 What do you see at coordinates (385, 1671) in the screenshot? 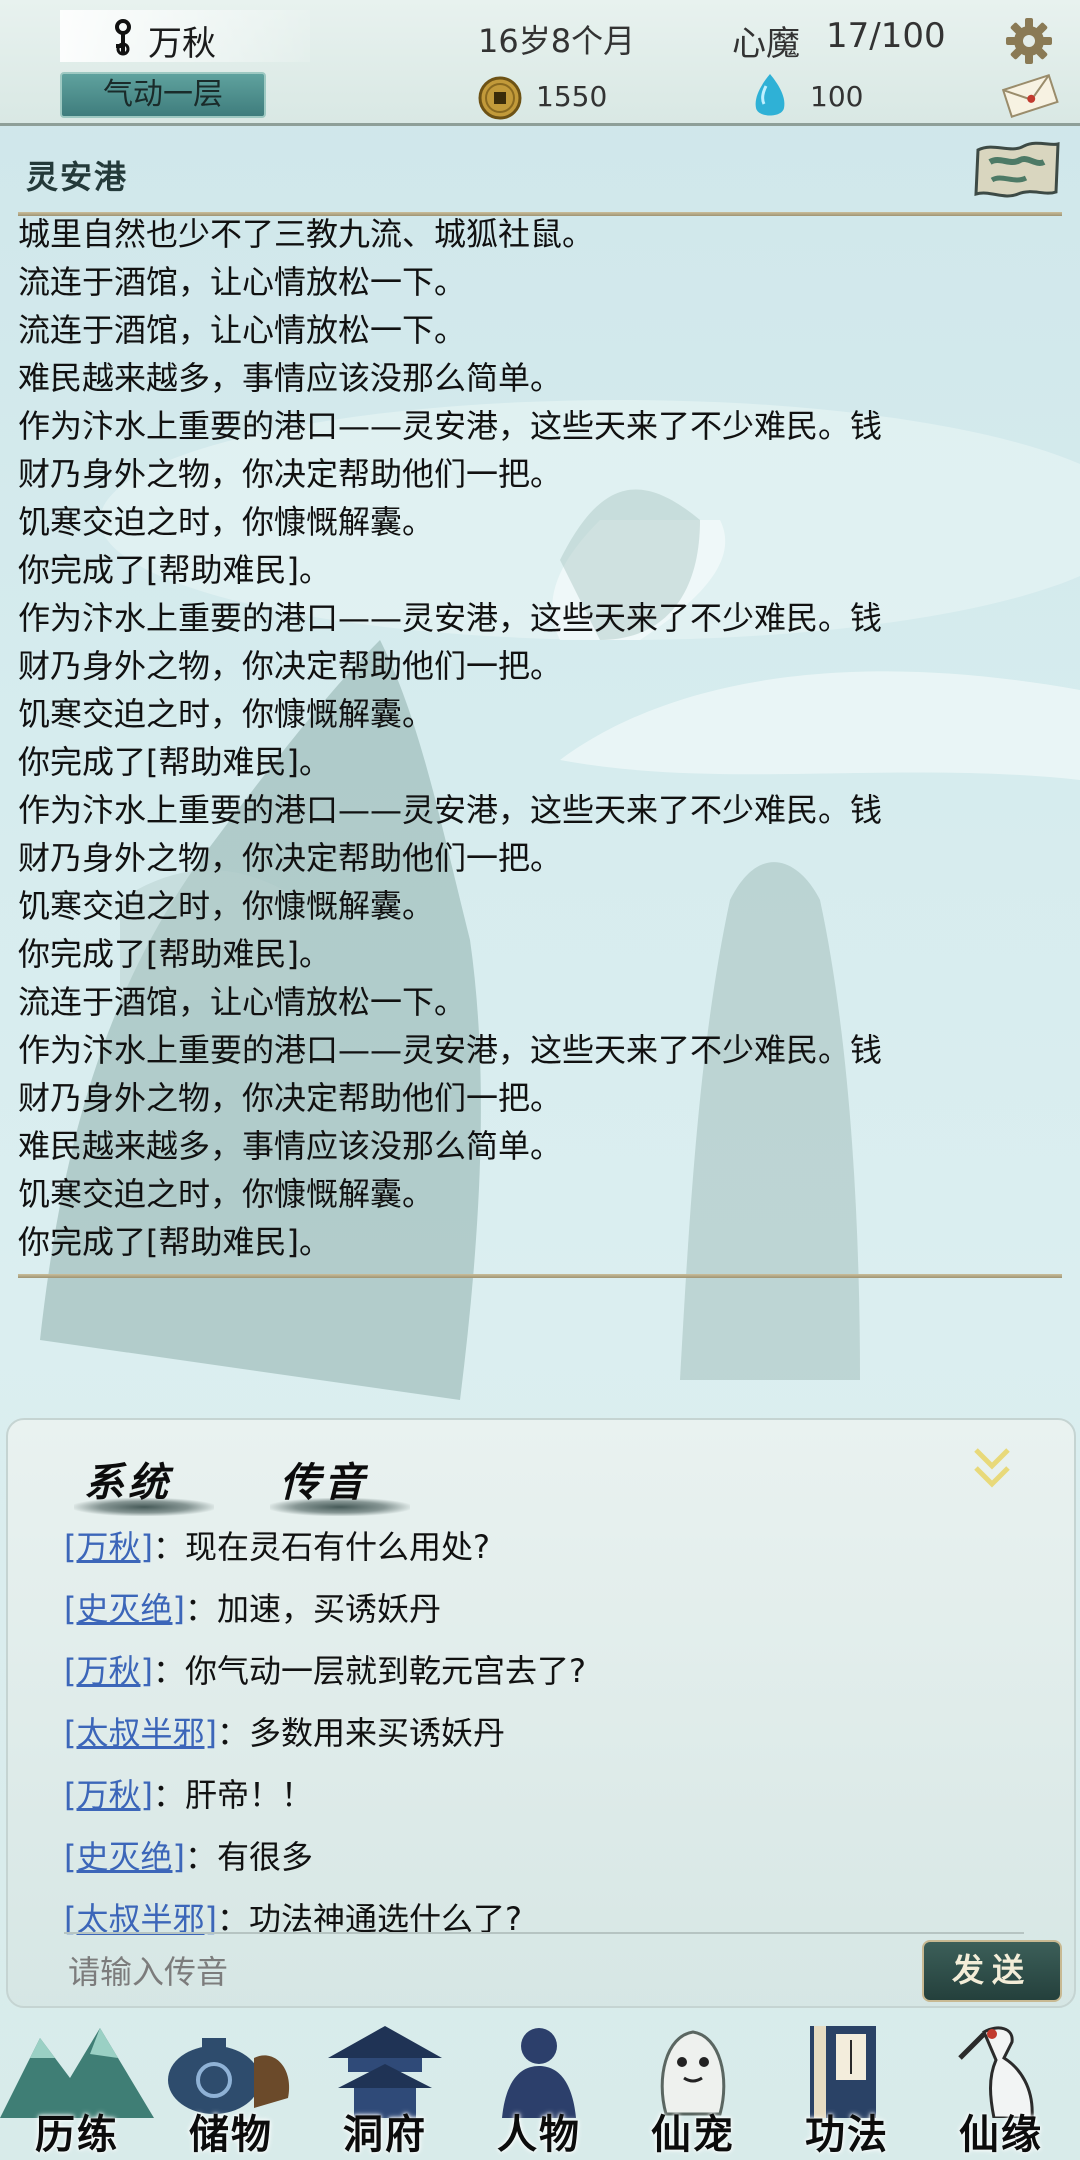
I see `chat-text: 你气动一层就到乾元宫去了?` at bounding box center [385, 1671].